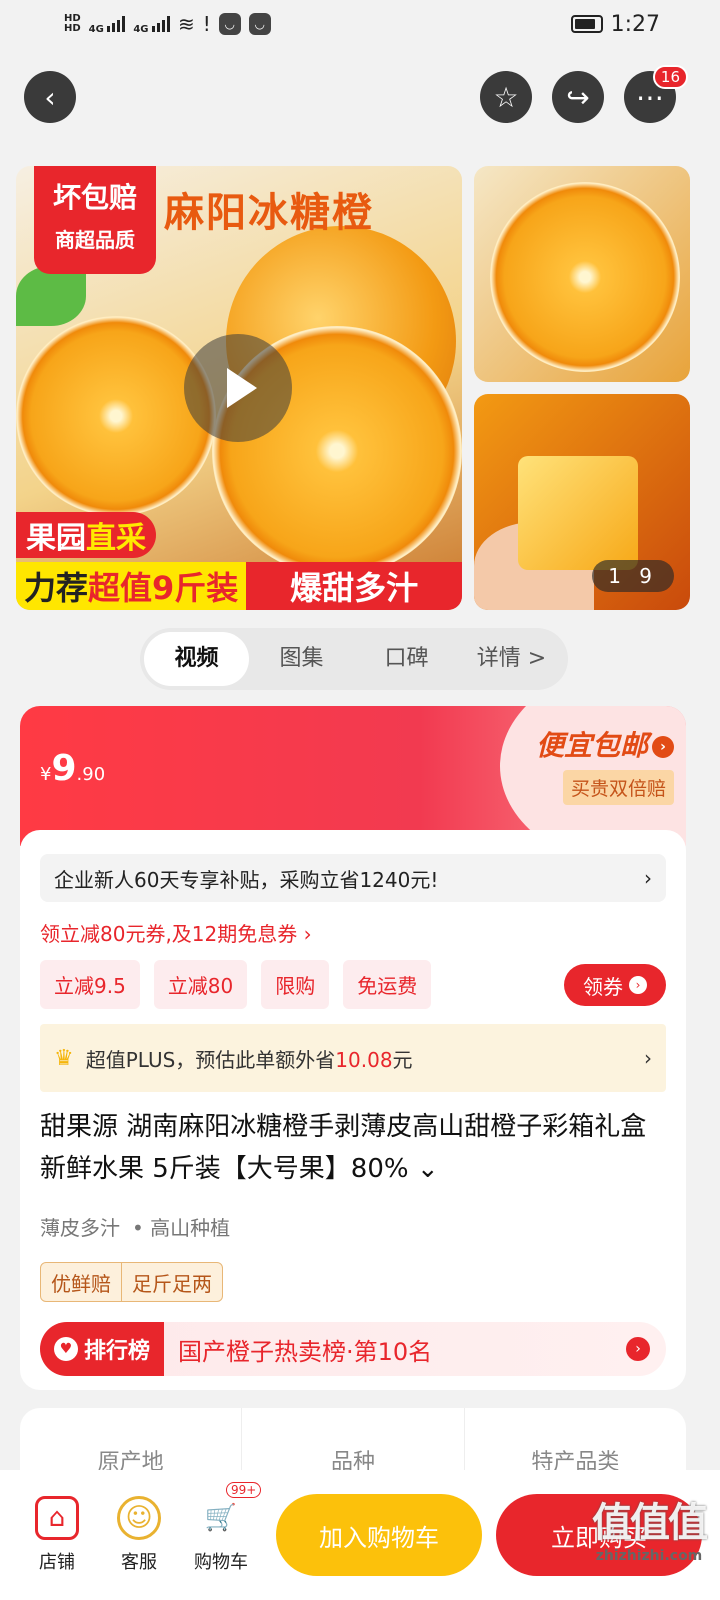  What do you see at coordinates (229, 24) in the screenshot?
I see `app-notification-icon: ◡` at bounding box center [229, 24].